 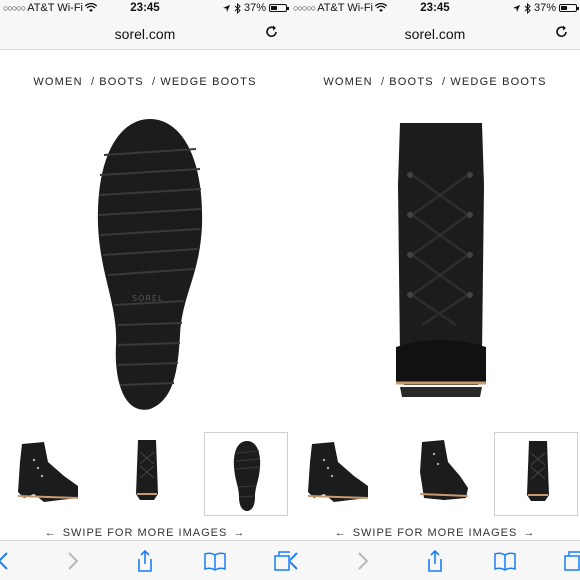 What do you see at coordinates (147, 298) in the screenshot?
I see `svg-text: SOREL` at bounding box center [147, 298].